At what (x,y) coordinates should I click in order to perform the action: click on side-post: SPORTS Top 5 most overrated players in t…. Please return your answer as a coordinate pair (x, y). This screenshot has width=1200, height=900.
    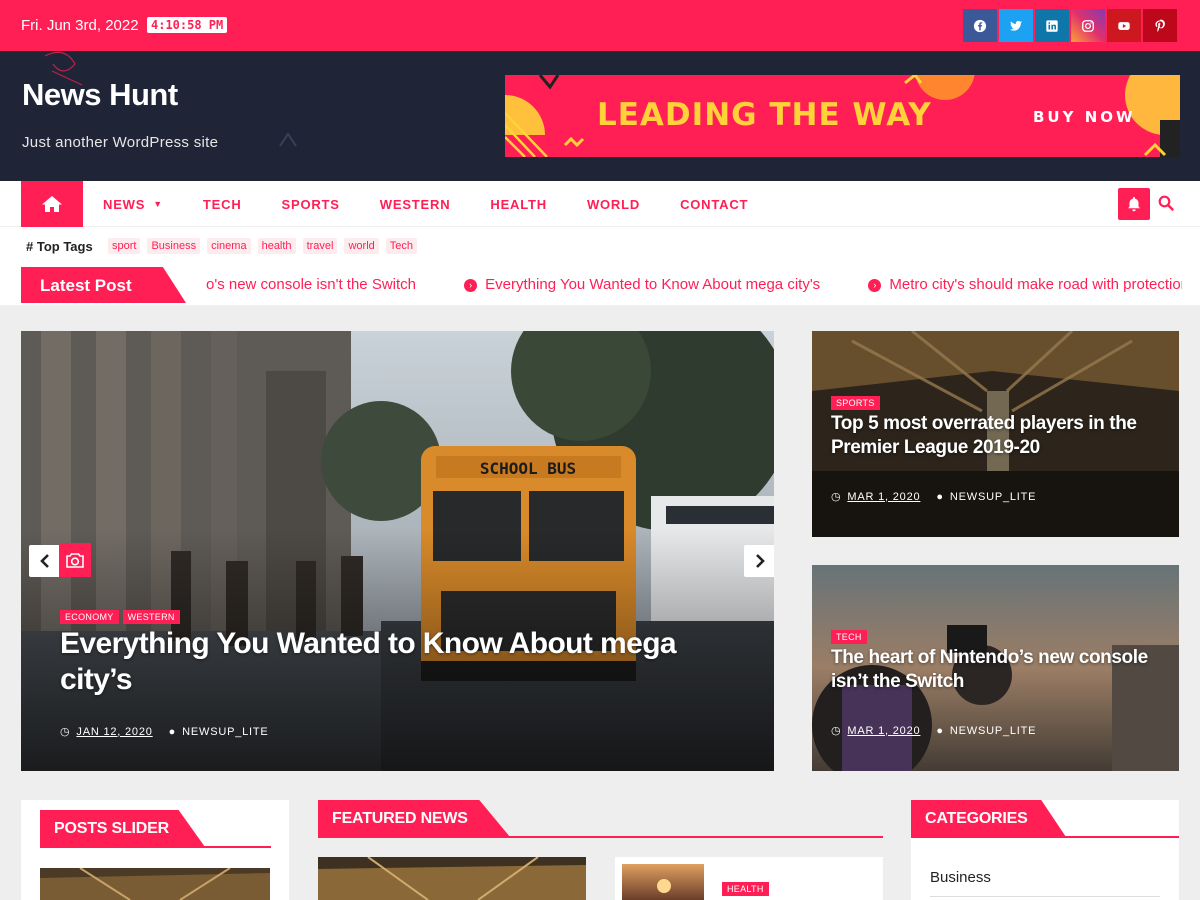
    Looking at the image, I should click on (995, 434).